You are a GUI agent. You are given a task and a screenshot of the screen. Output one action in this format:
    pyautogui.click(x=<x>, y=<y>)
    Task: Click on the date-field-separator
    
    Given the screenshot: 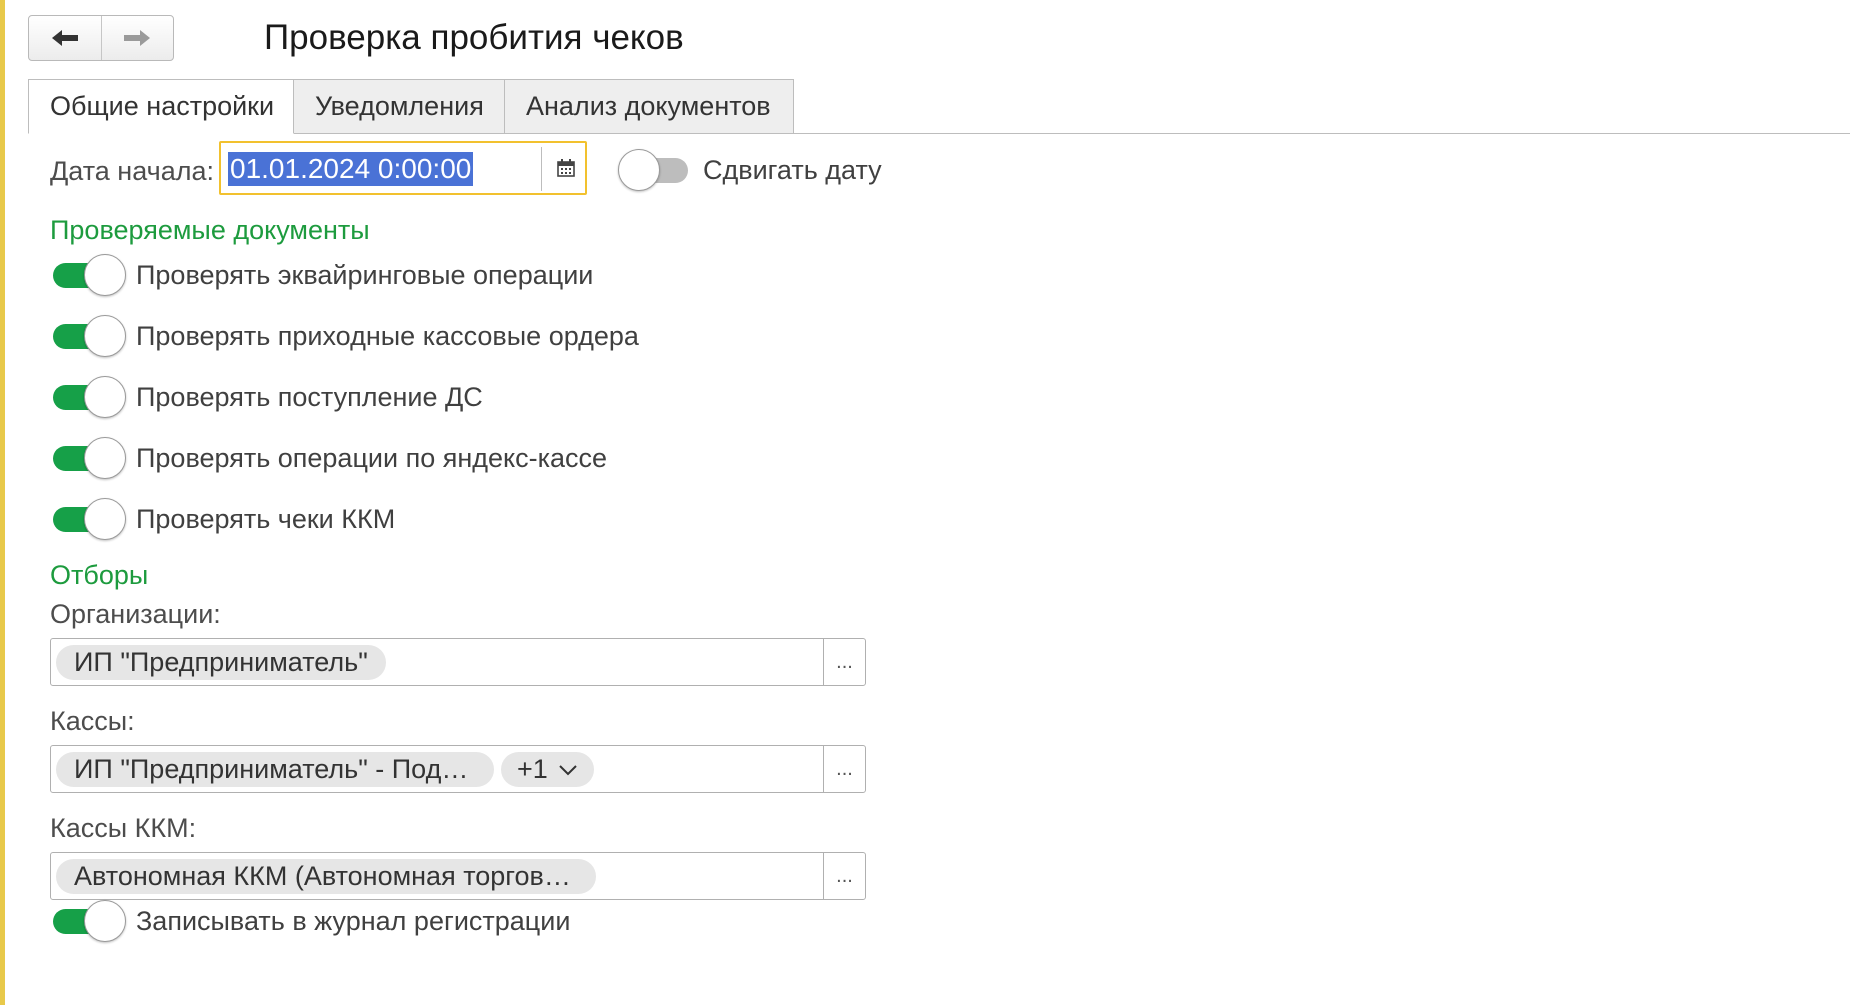 What is the action you would take?
    pyautogui.click(x=541, y=169)
    